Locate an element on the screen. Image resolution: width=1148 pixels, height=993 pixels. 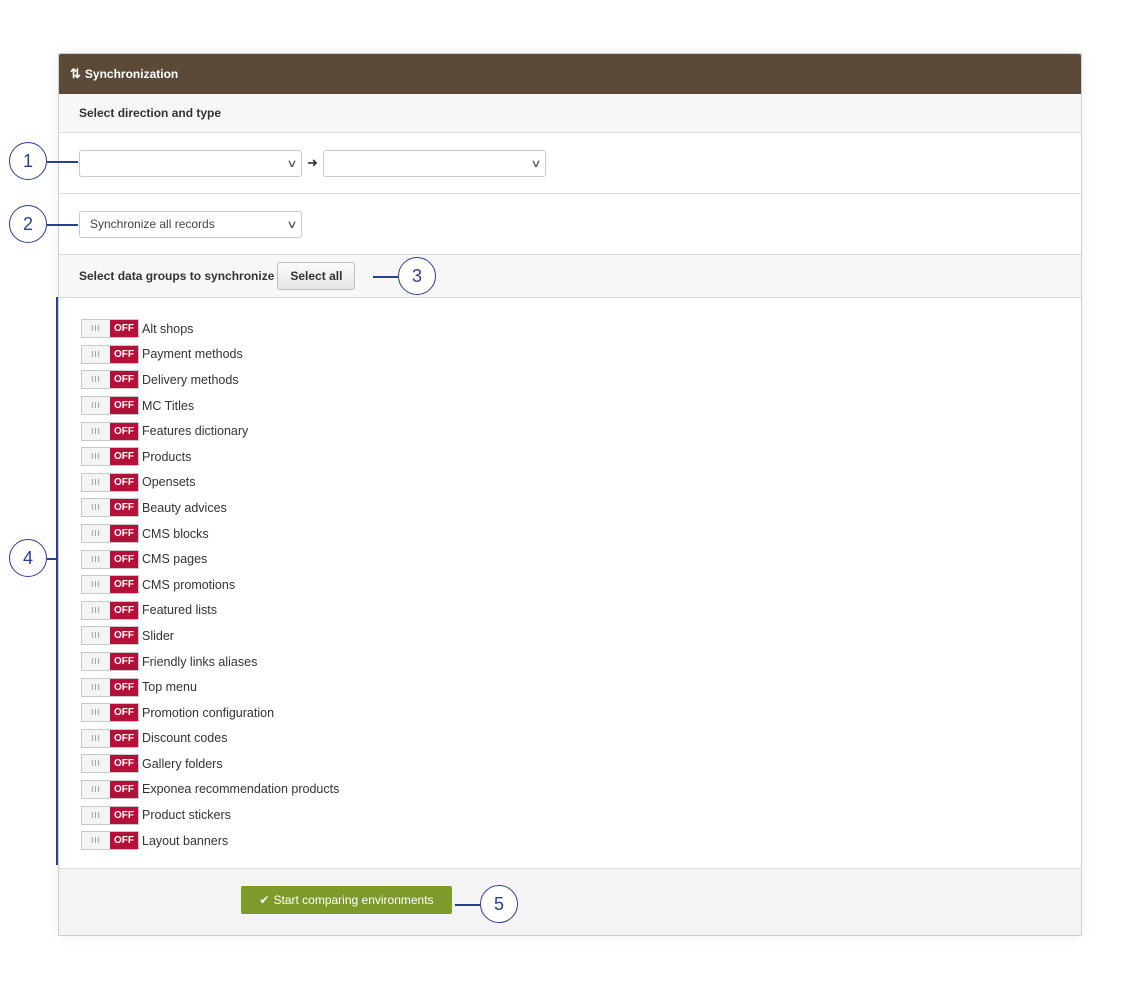
list-item: III OFF Friendly links aliases is located at coordinates (581, 662).